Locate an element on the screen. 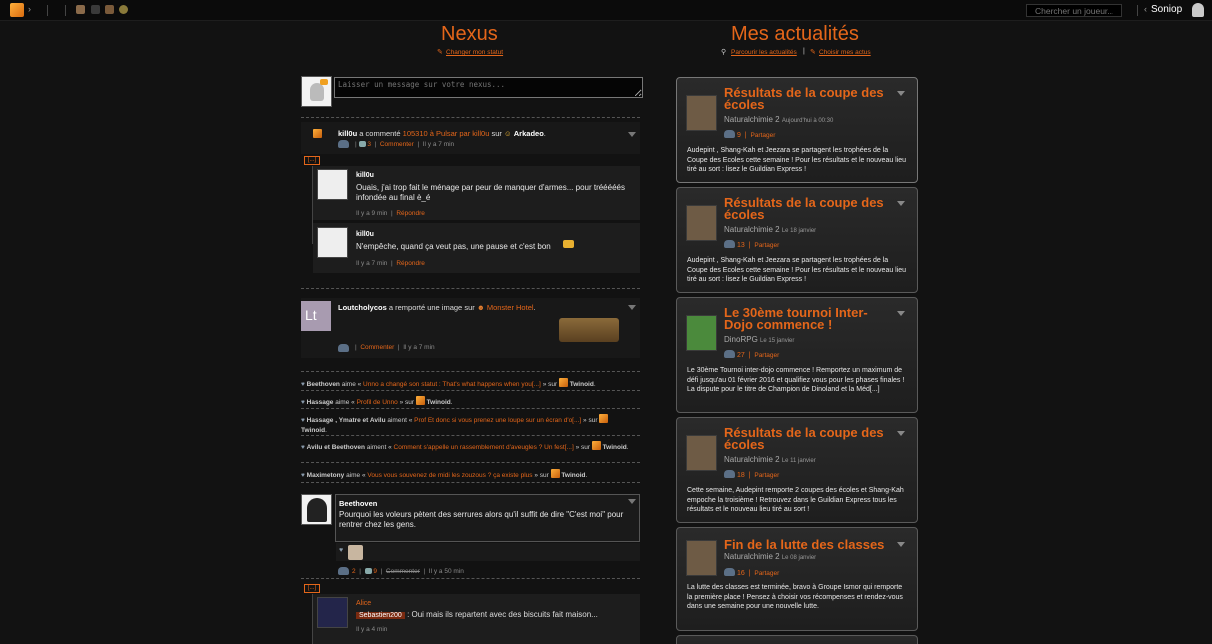 This screenshot has height=644, width=1212. news-card is located at coordinates (797, 639).